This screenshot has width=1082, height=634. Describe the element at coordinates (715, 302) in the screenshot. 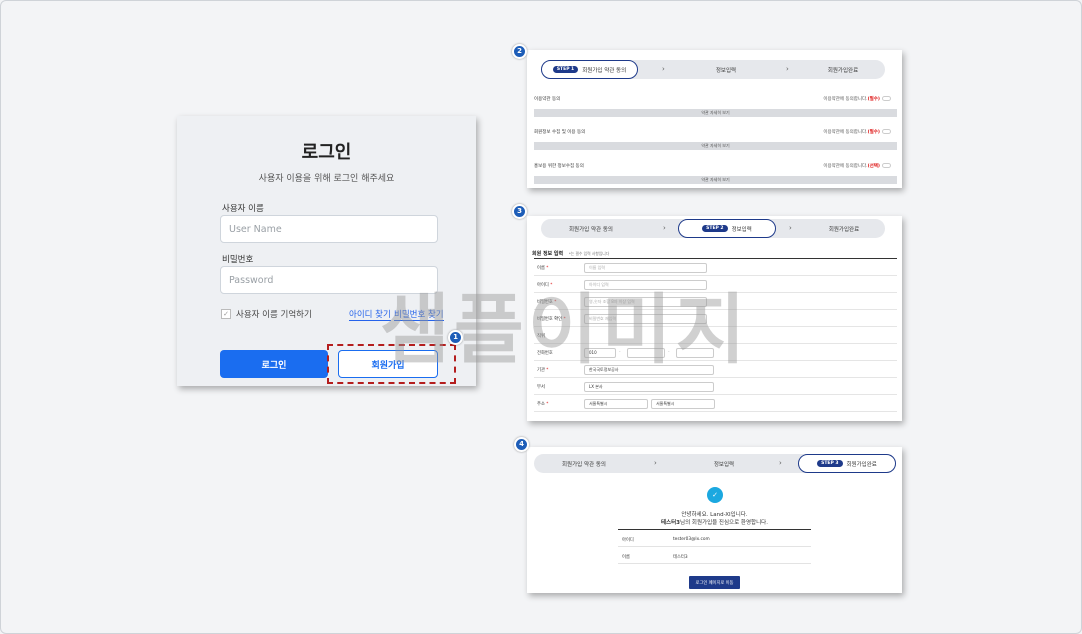

I see `form-row-password: 비밀번호 * 영,숫자 조합 8자 이상 입력` at that location.